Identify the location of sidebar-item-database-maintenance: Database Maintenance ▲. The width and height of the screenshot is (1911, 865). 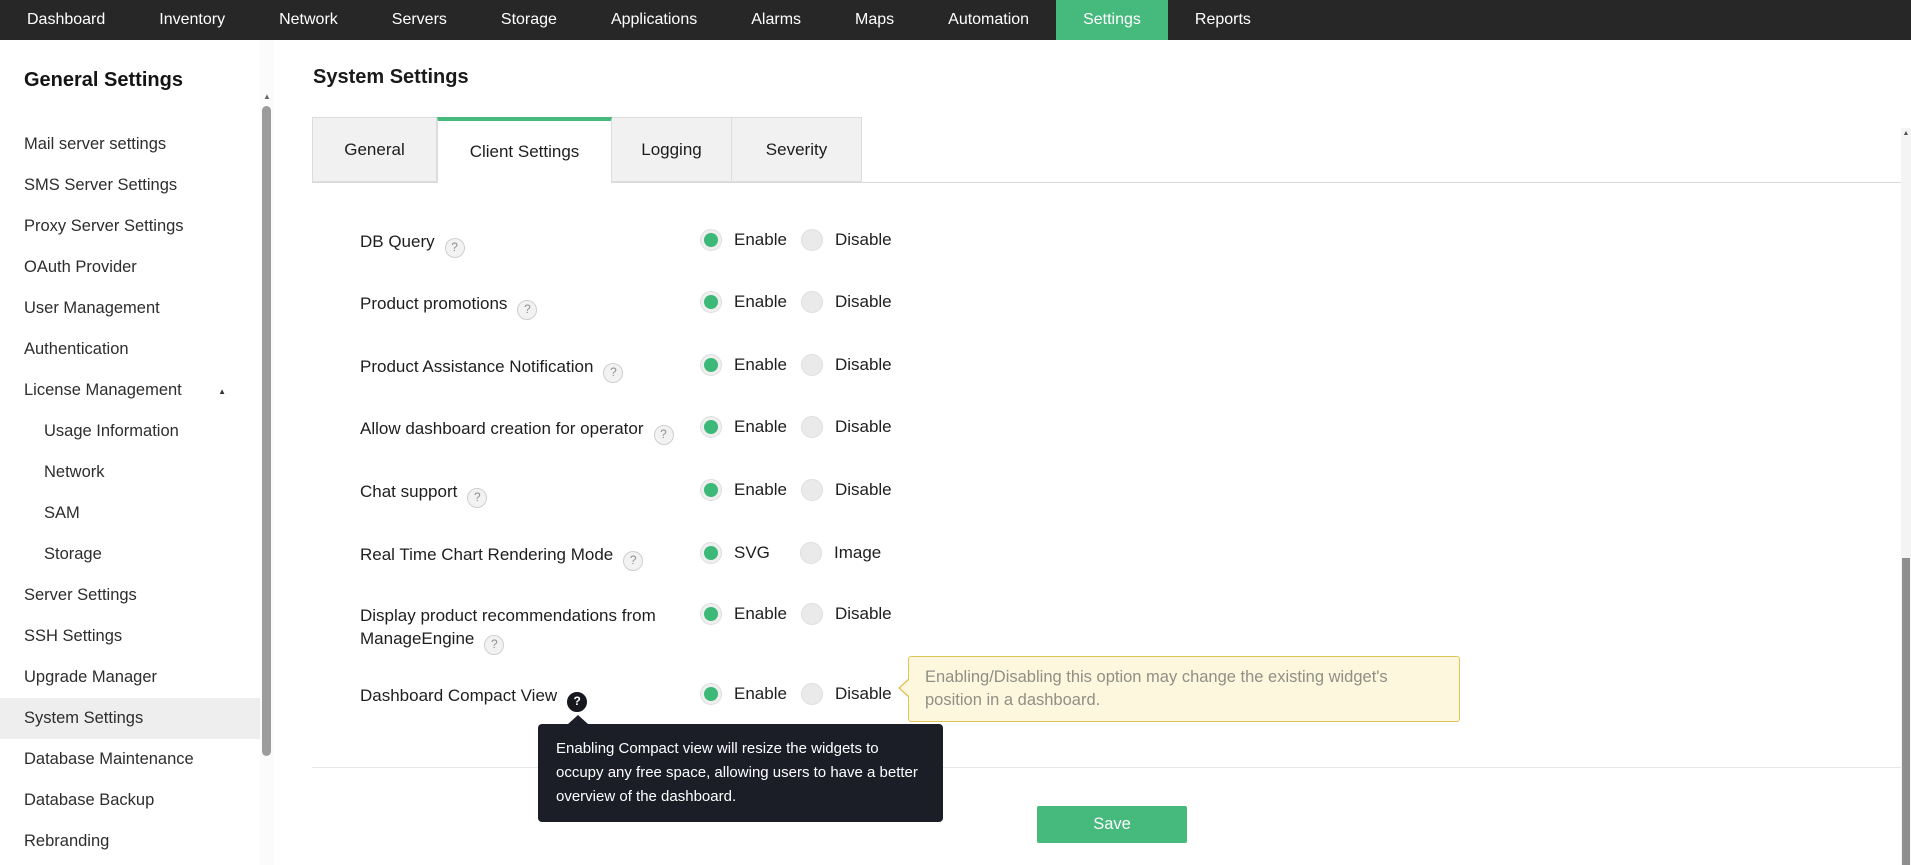
(130, 759).